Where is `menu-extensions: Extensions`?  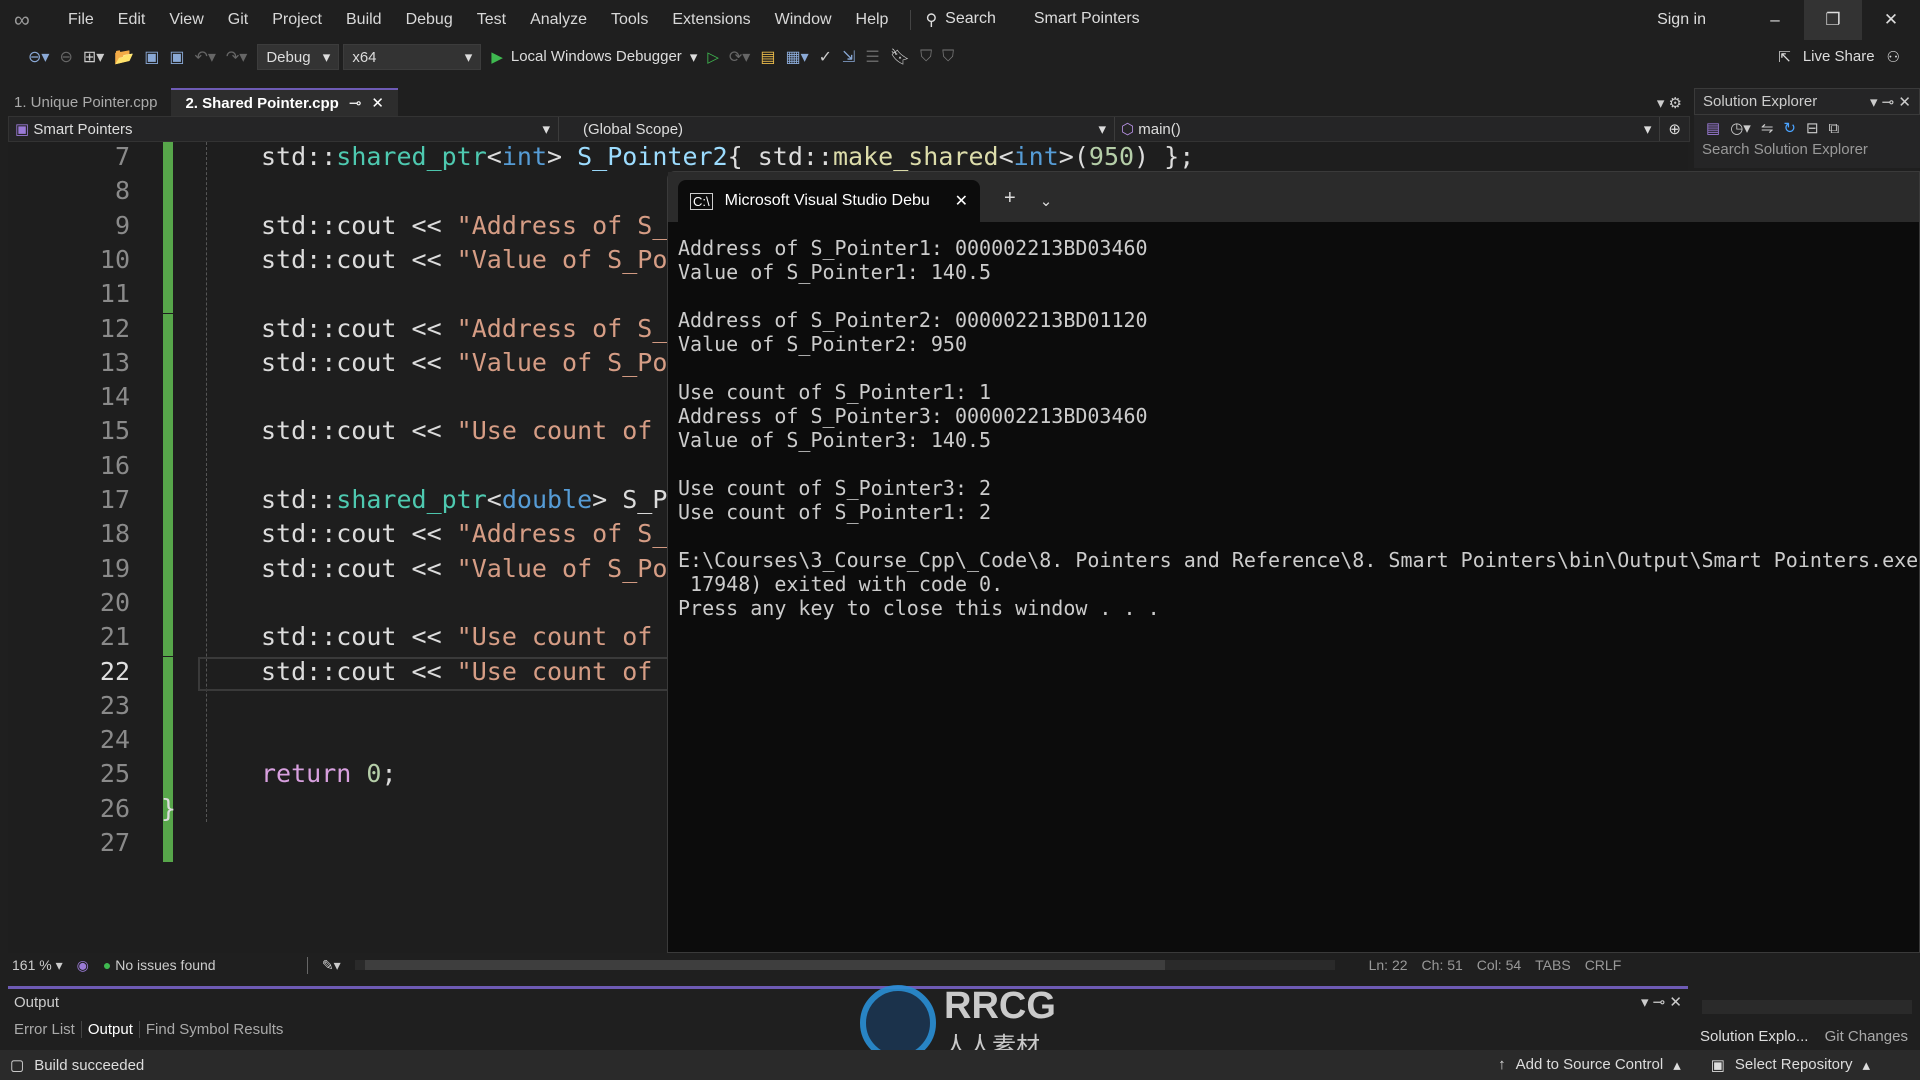 menu-extensions: Extensions is located at coordinates (711, 20).